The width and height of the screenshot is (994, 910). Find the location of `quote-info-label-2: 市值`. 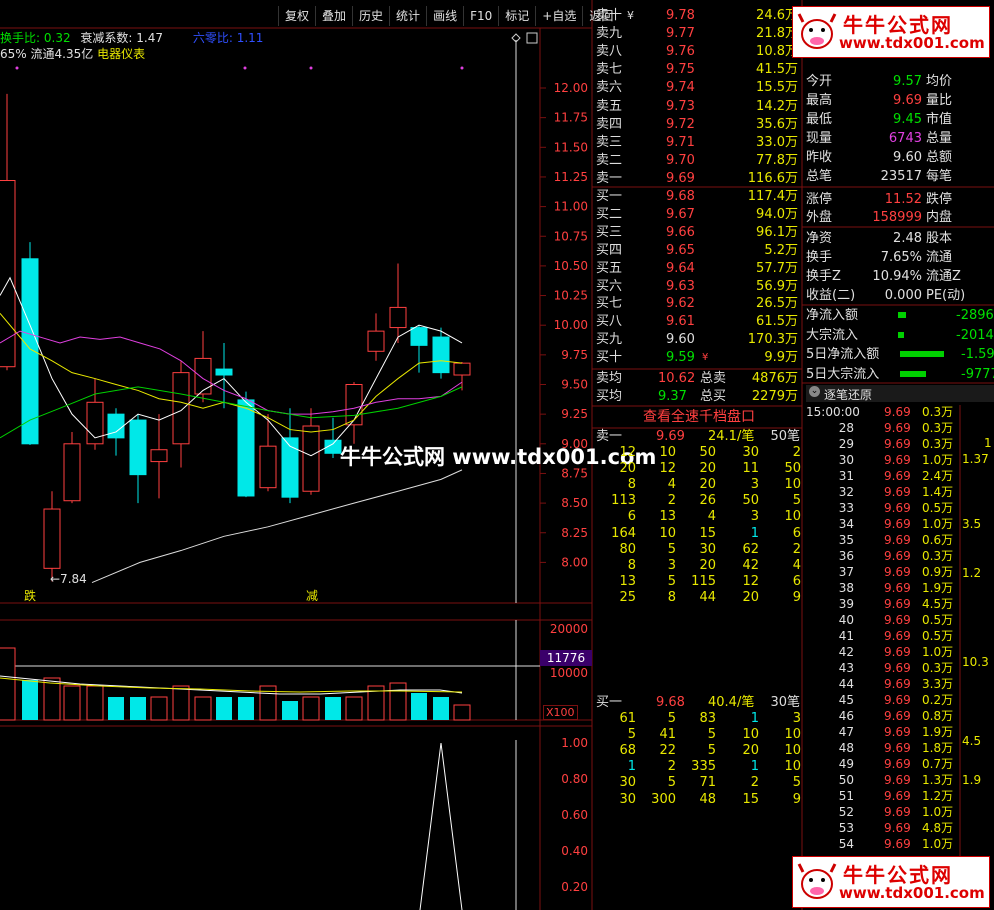

quote-info-label-2: 市值 is located at coordinates (939, 119).